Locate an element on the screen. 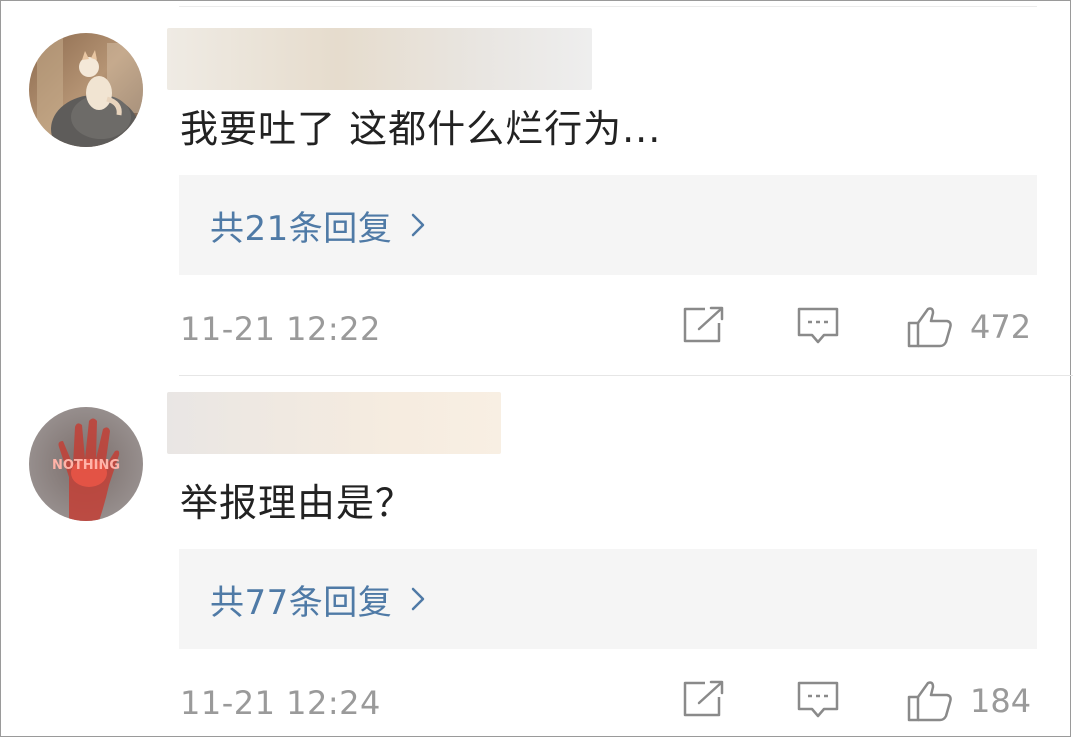  user-avatar: NOTHING is located at coordinates (86, 464).